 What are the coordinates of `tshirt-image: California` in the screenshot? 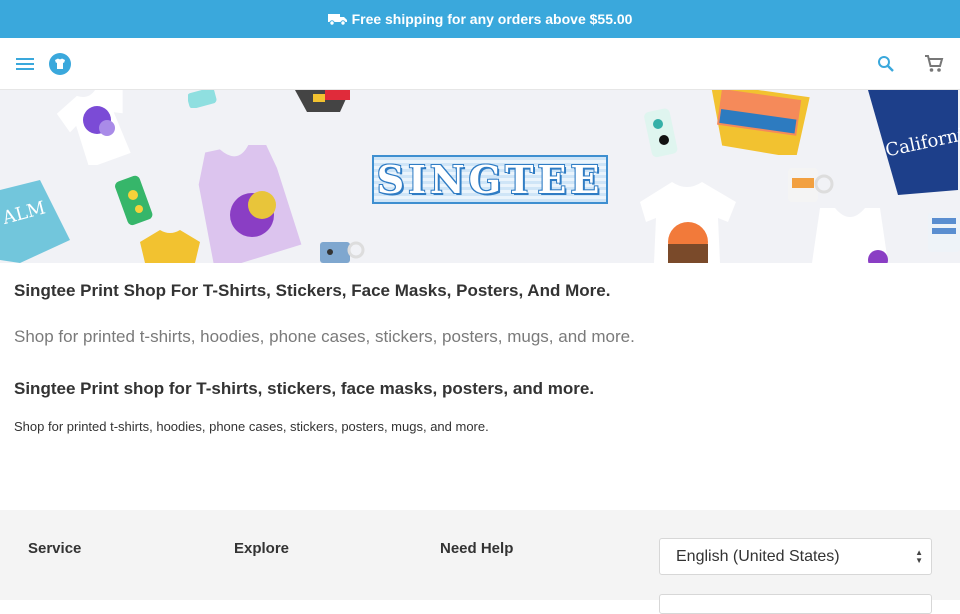 It's located at (914, 142).